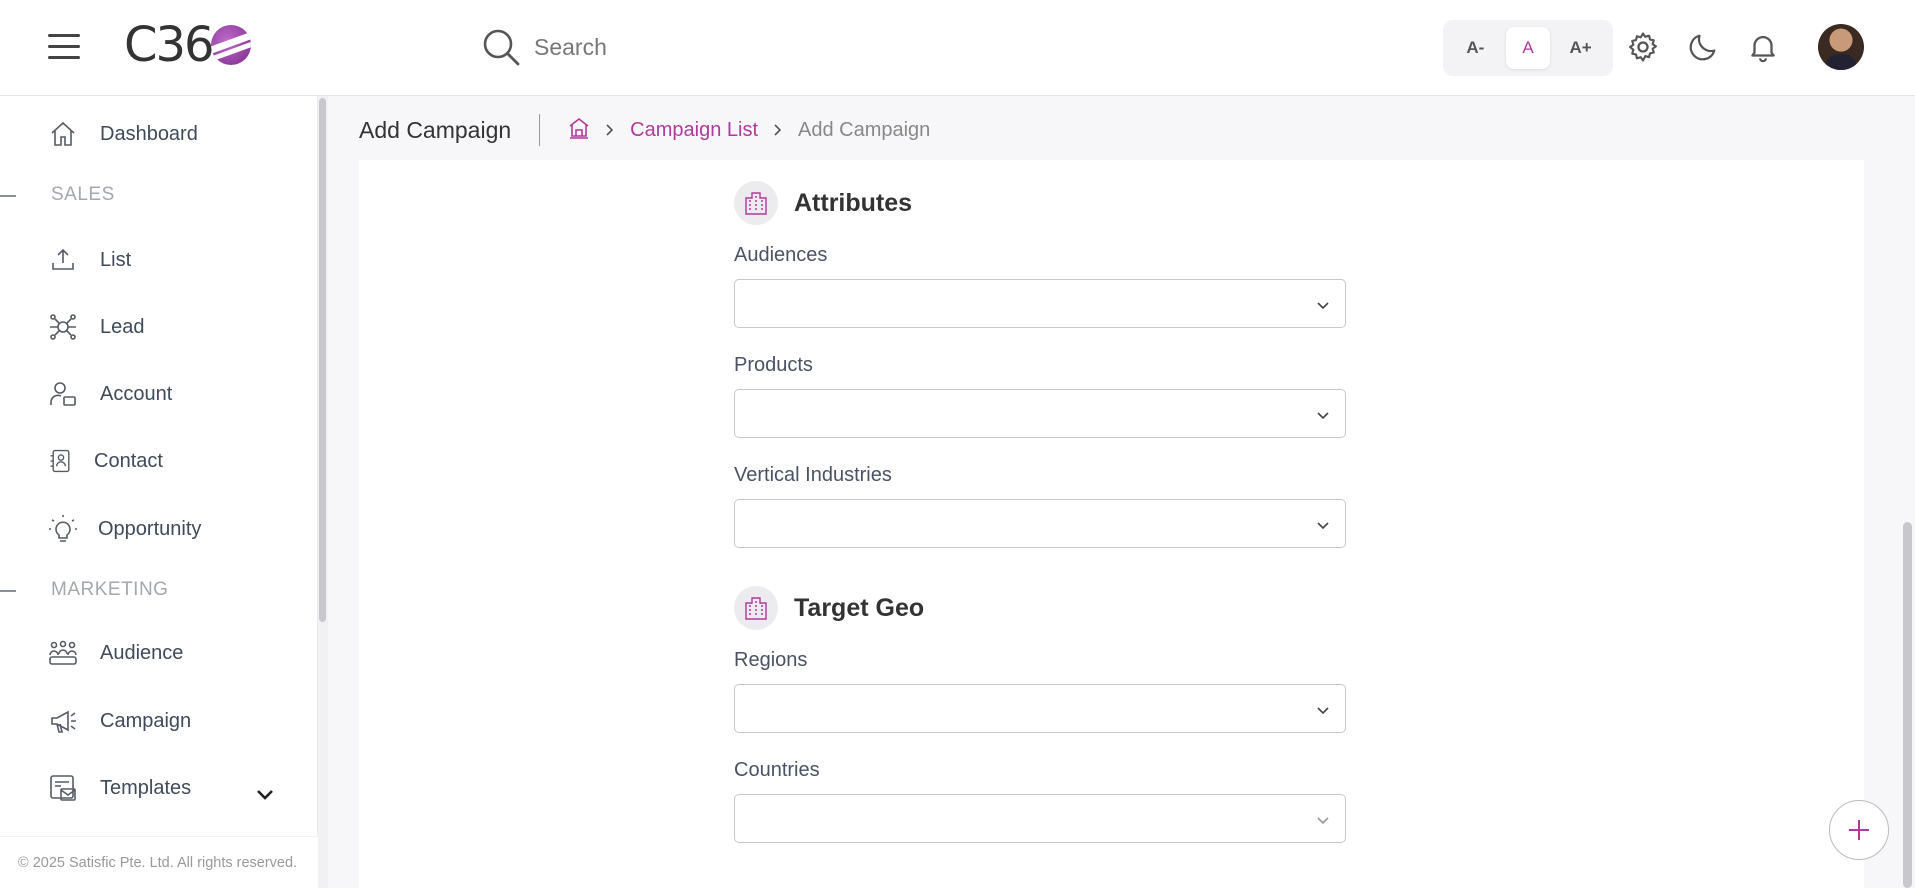  I want to click on sidebar-item-label: Contact, so click(128, 460).